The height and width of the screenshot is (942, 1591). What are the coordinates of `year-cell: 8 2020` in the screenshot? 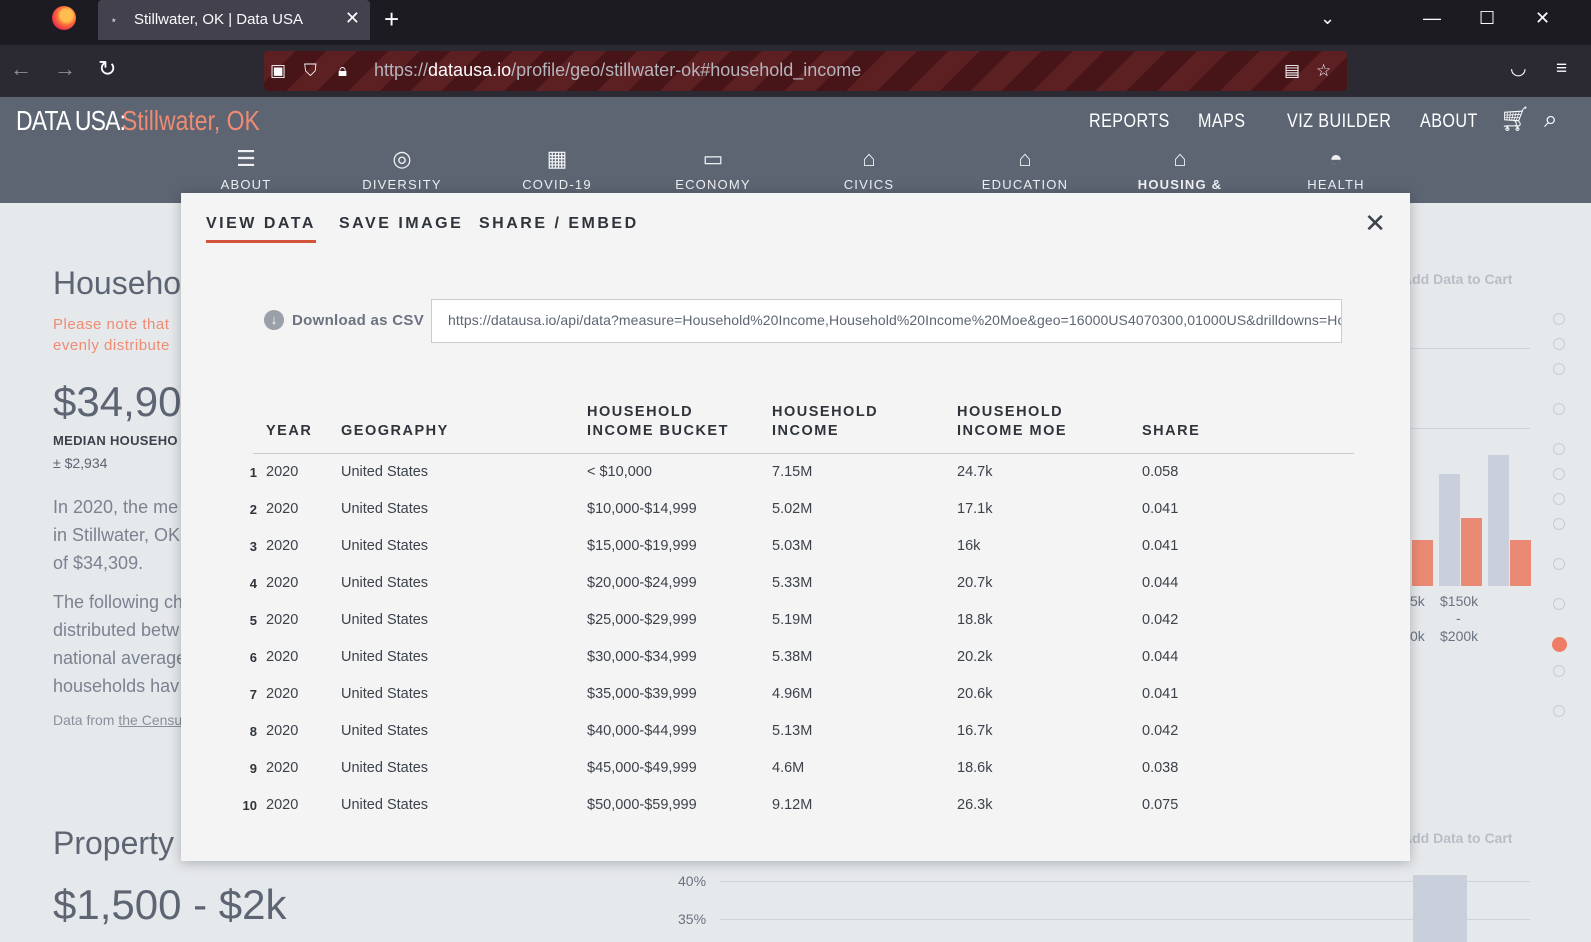 It's located at (289, 731).